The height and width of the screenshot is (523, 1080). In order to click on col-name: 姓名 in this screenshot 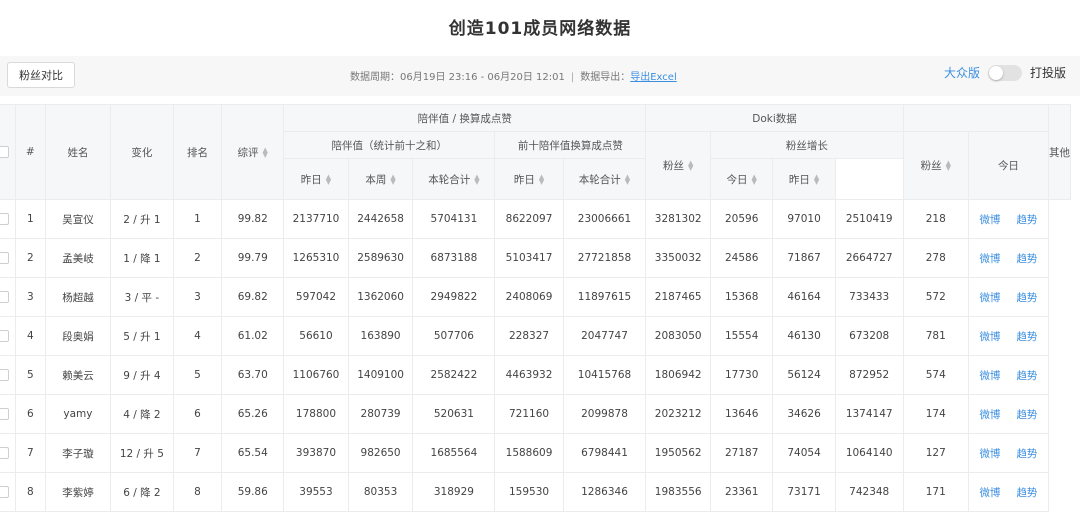, I will do `click(78, 152)`.